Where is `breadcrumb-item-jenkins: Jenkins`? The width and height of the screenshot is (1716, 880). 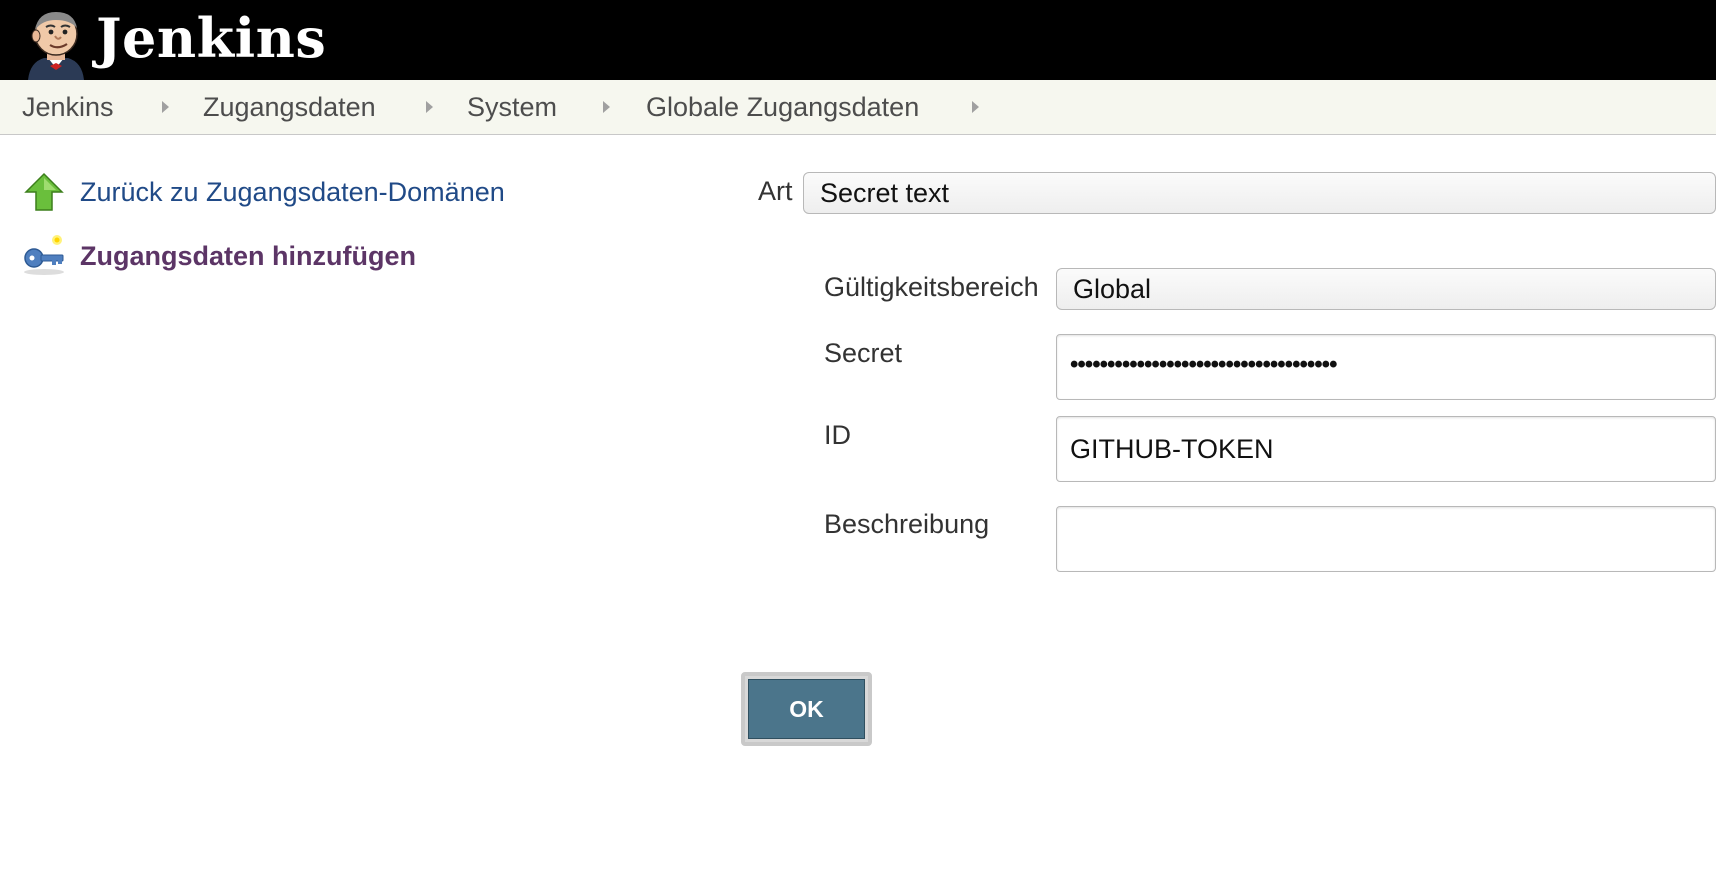
breadcrumb-item-jenkins: Jenkins is located at coordinates (68, 107).